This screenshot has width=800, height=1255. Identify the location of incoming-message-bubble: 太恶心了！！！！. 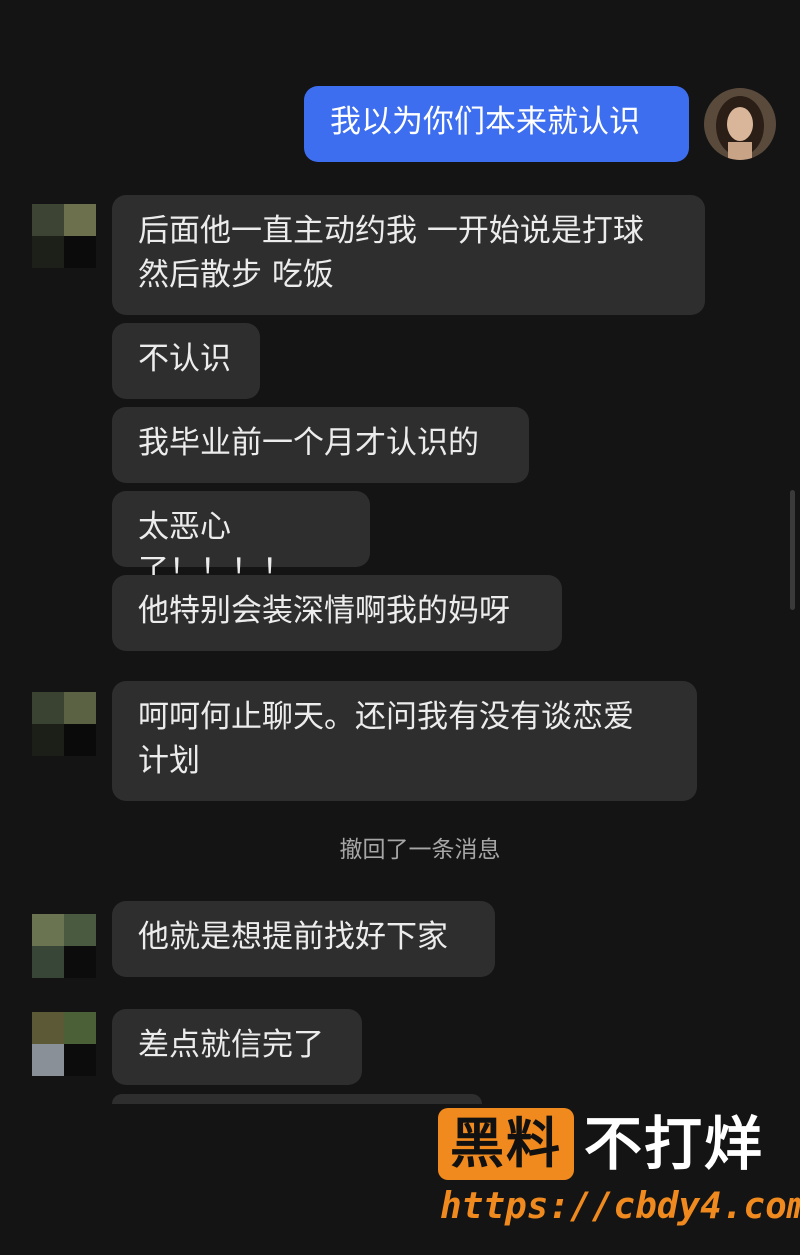
(241, 540).